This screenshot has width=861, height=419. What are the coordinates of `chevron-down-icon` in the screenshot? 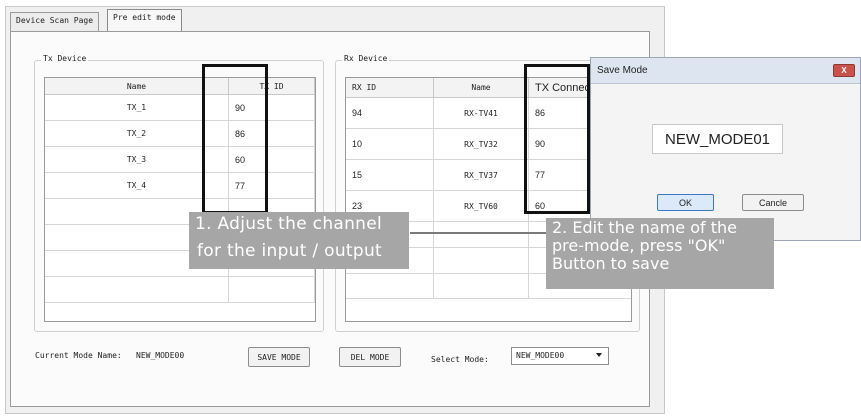 It's located at (599, 355).